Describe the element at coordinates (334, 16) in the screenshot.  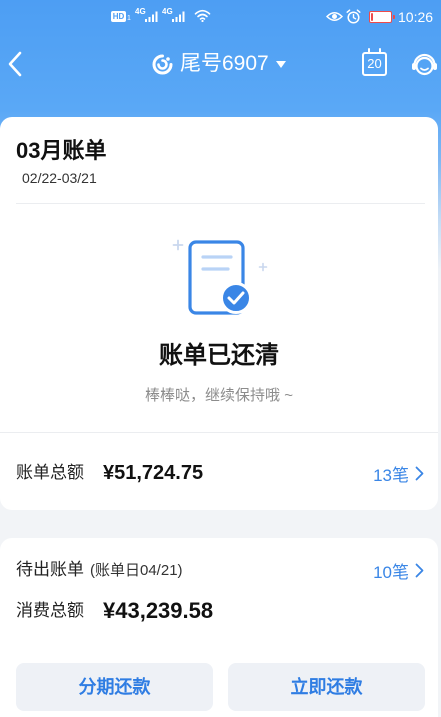
I see `eye-icon` at that location.